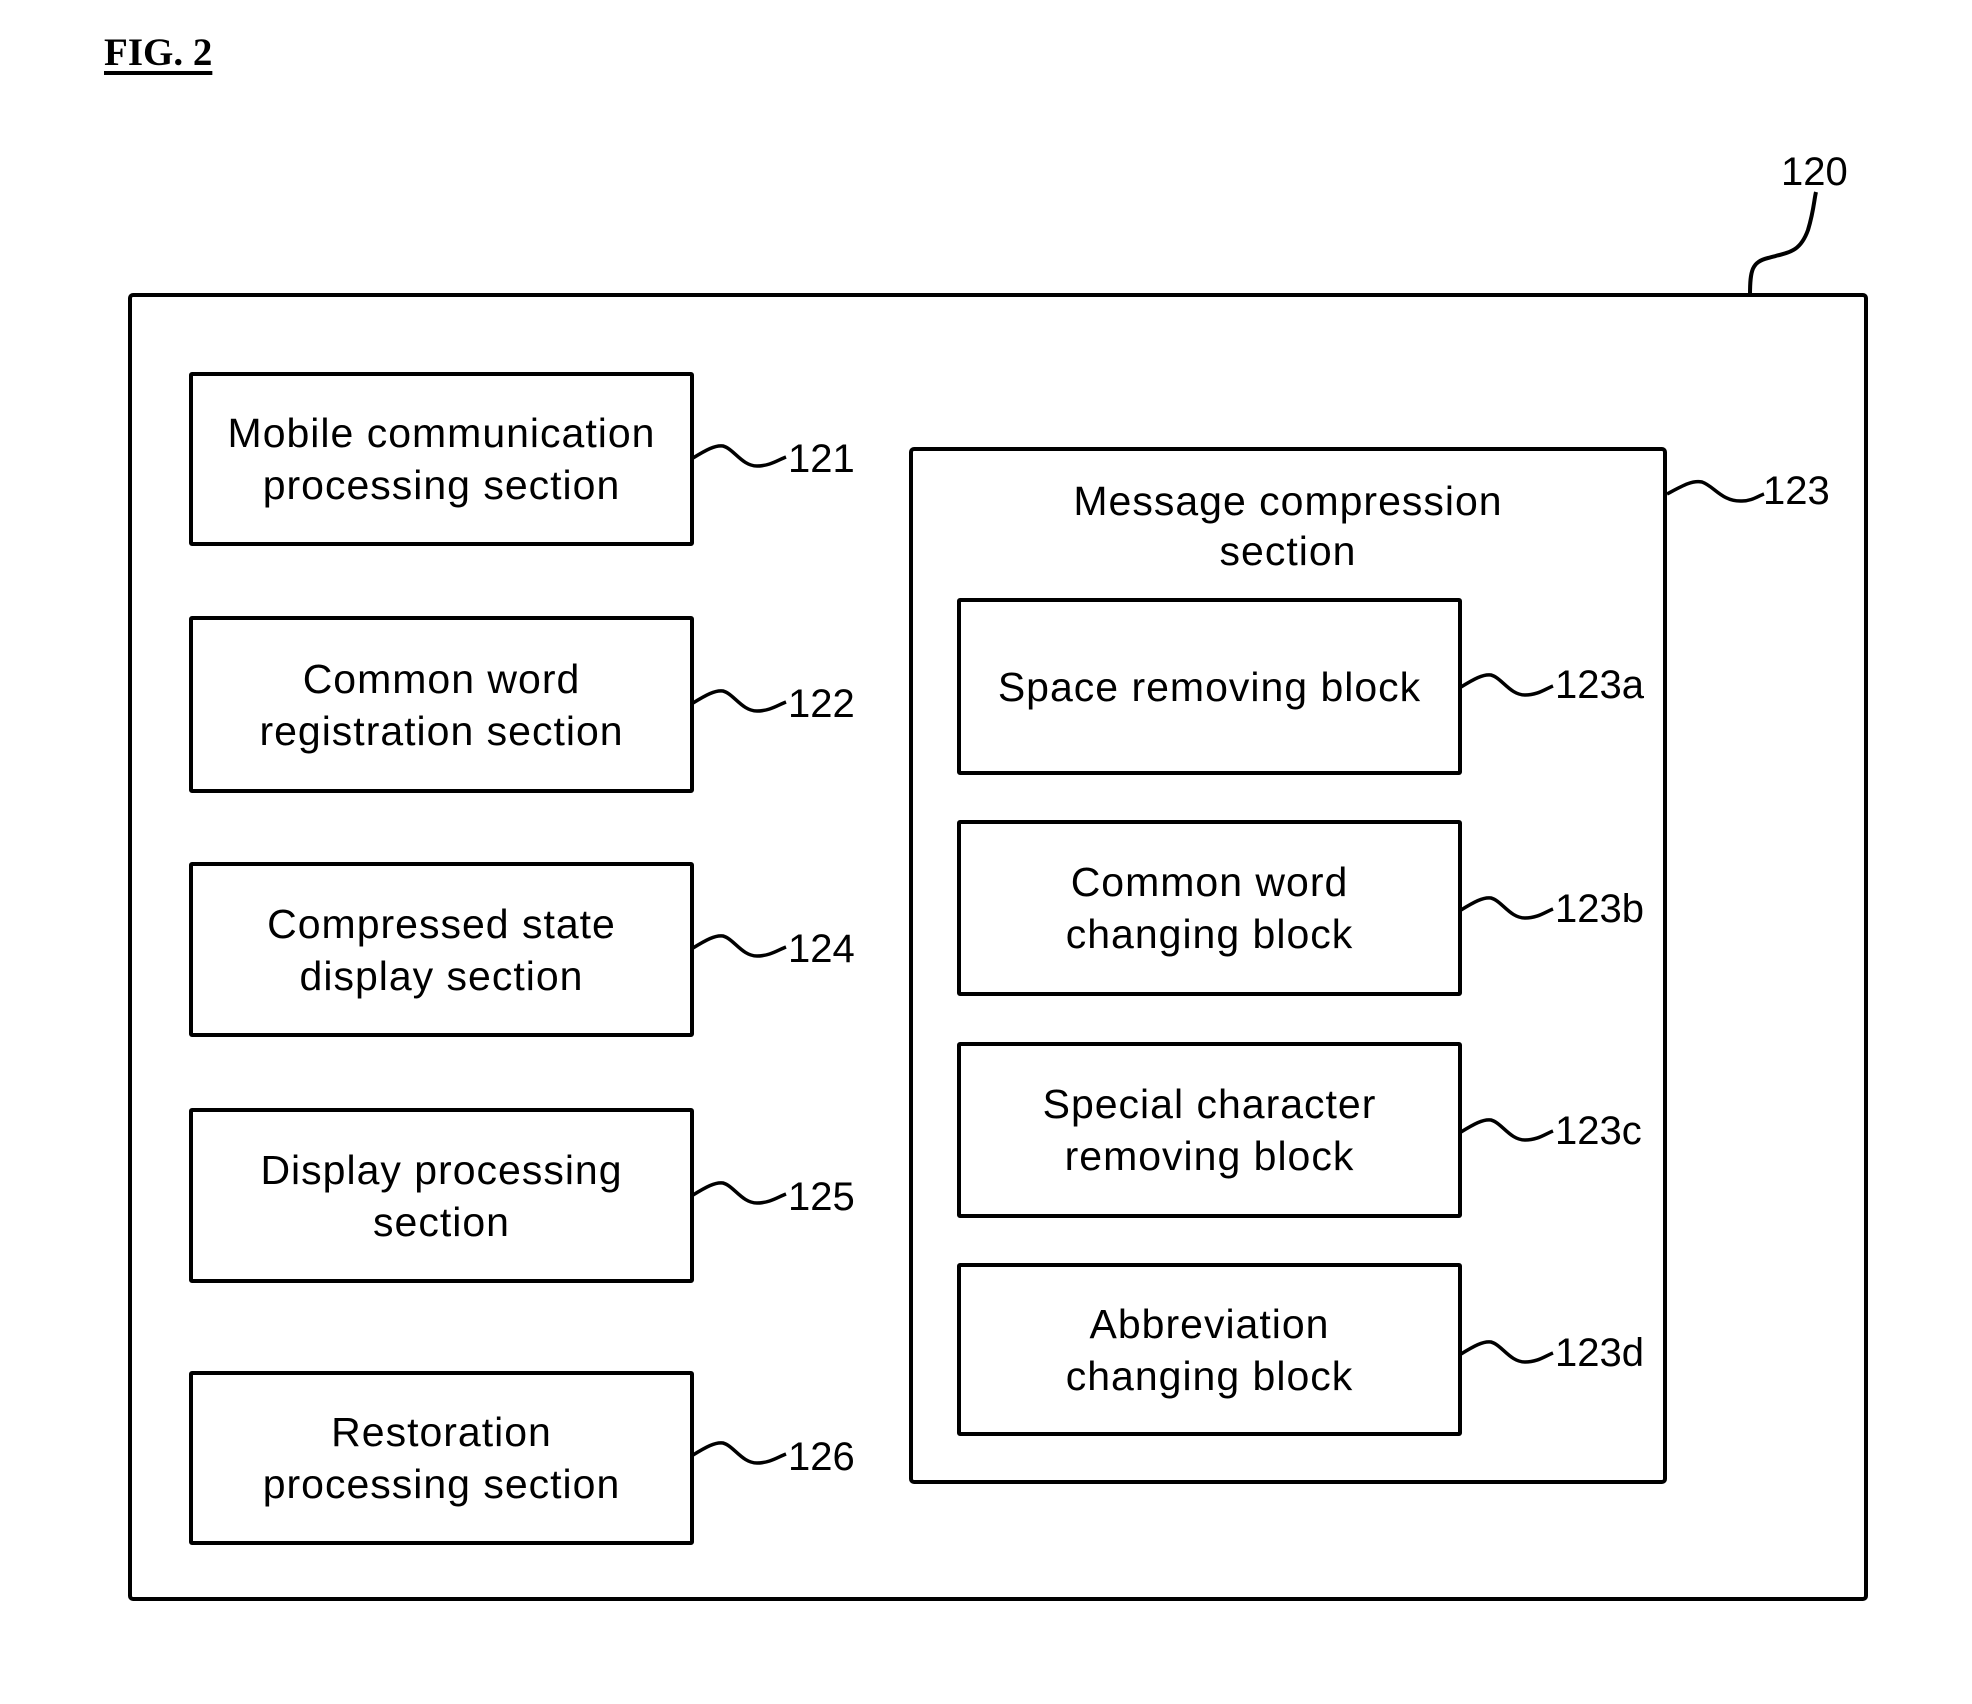 The image size is (1972, 1704). I want to click on ref-123a: 123a, so click(1599, 685).